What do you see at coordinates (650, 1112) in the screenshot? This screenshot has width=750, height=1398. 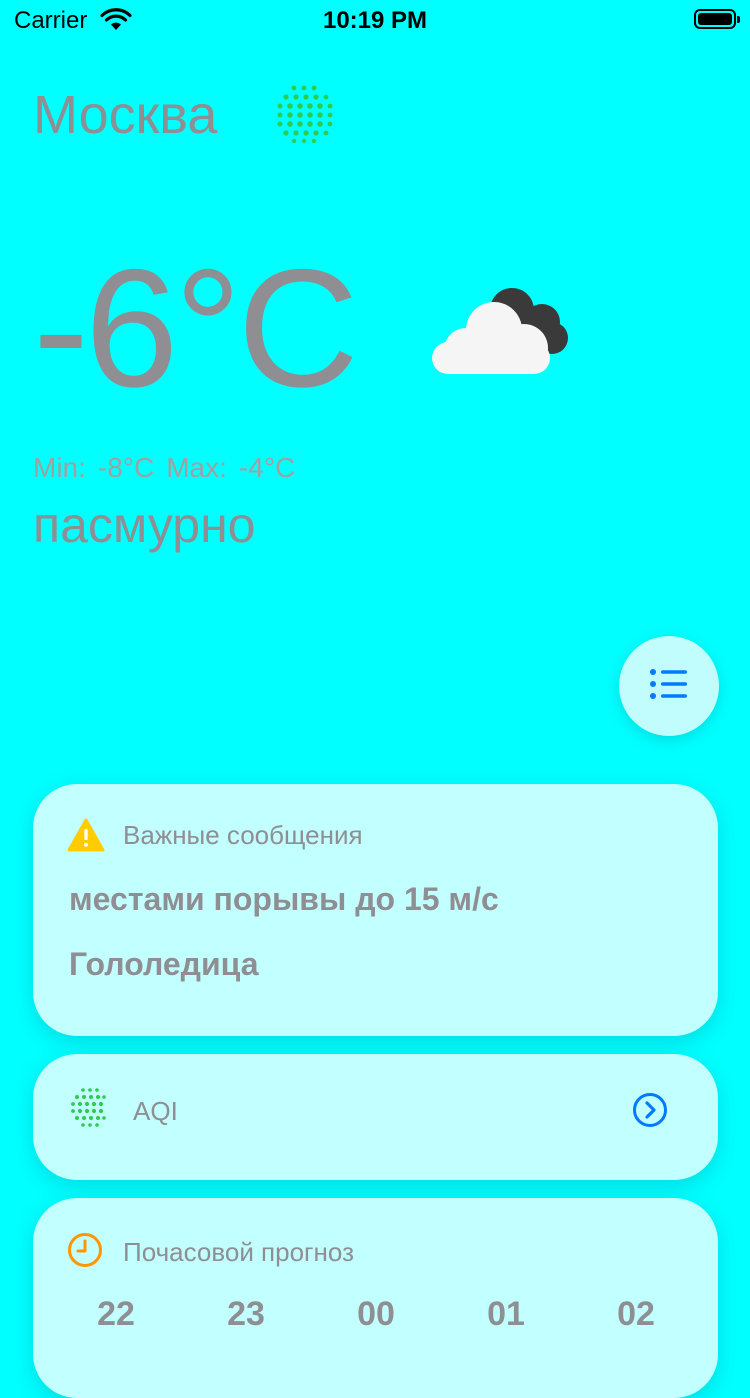 I see `chevron-right-circle-icon` at bounding box center [650, 1112].